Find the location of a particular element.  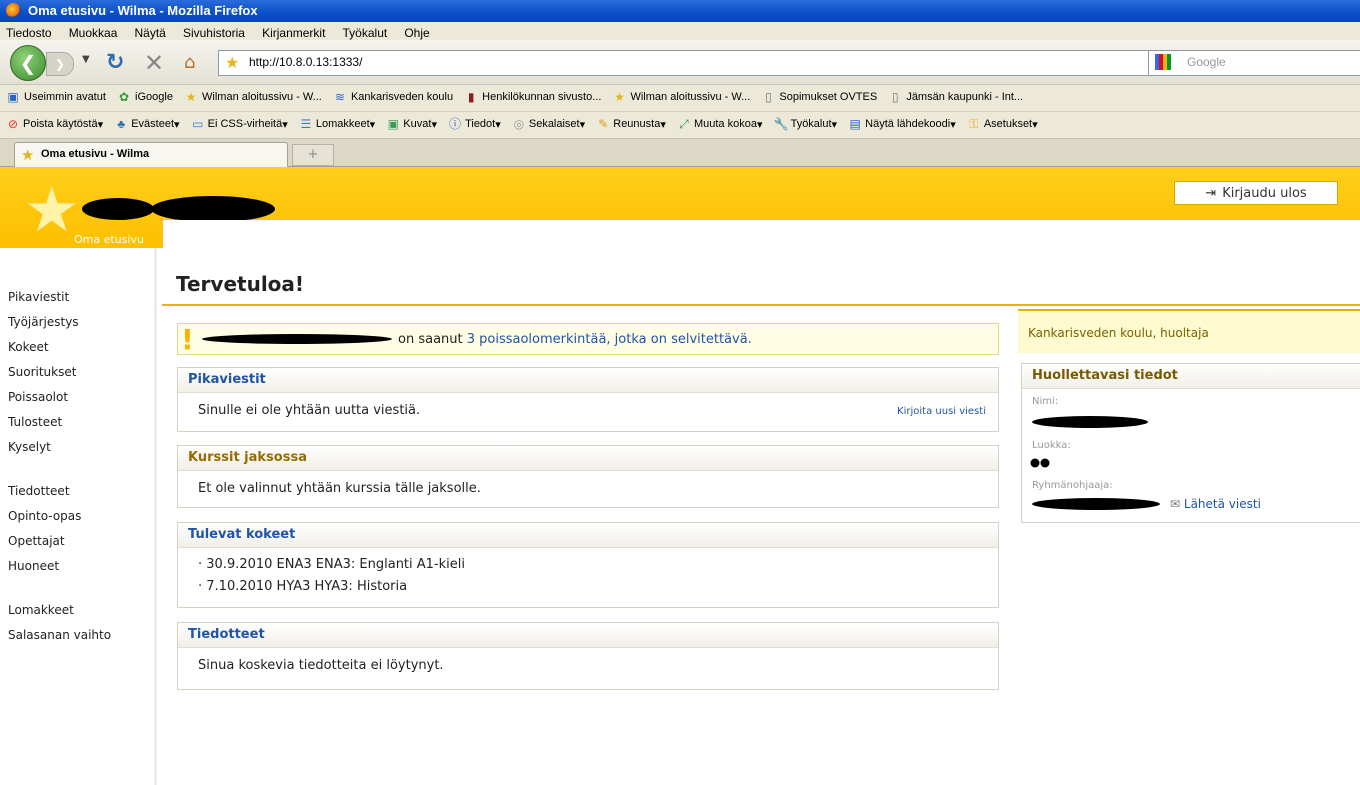

search-placeholder: Google is located at coordinates (1206, 62).